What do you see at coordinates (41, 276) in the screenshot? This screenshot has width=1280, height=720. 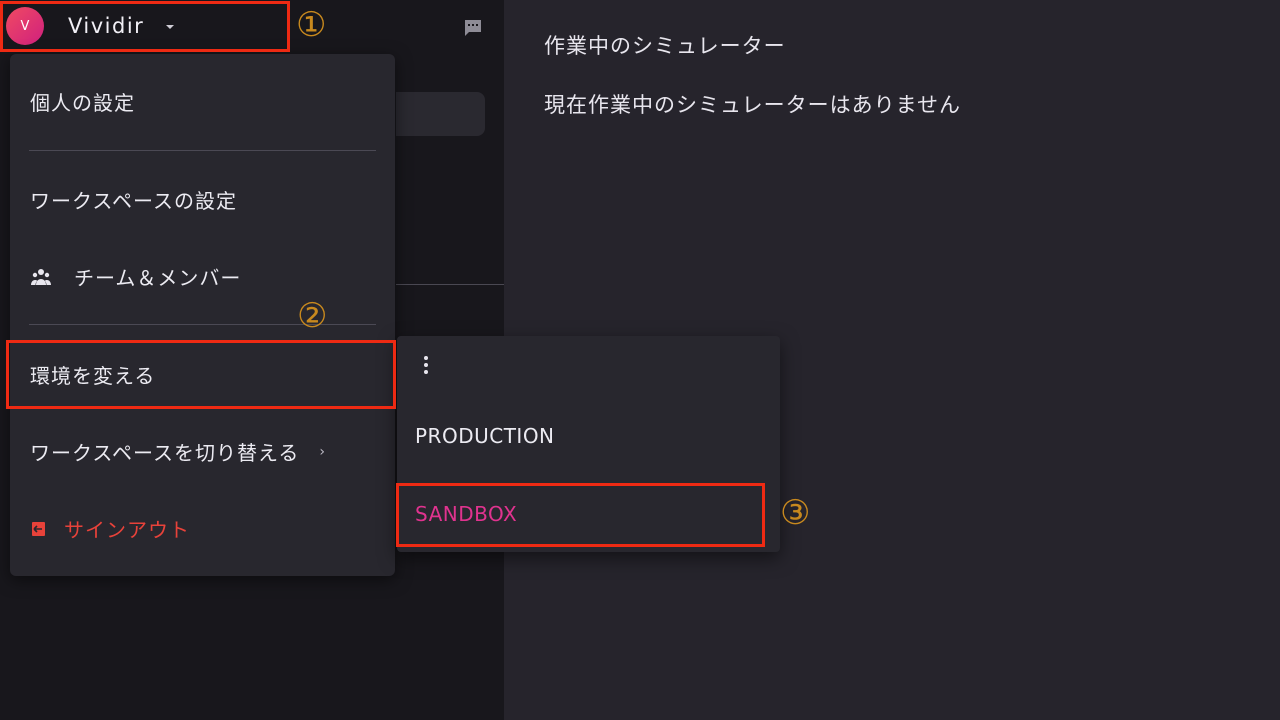 I see `team-icon` at bounding box center [41, 276].